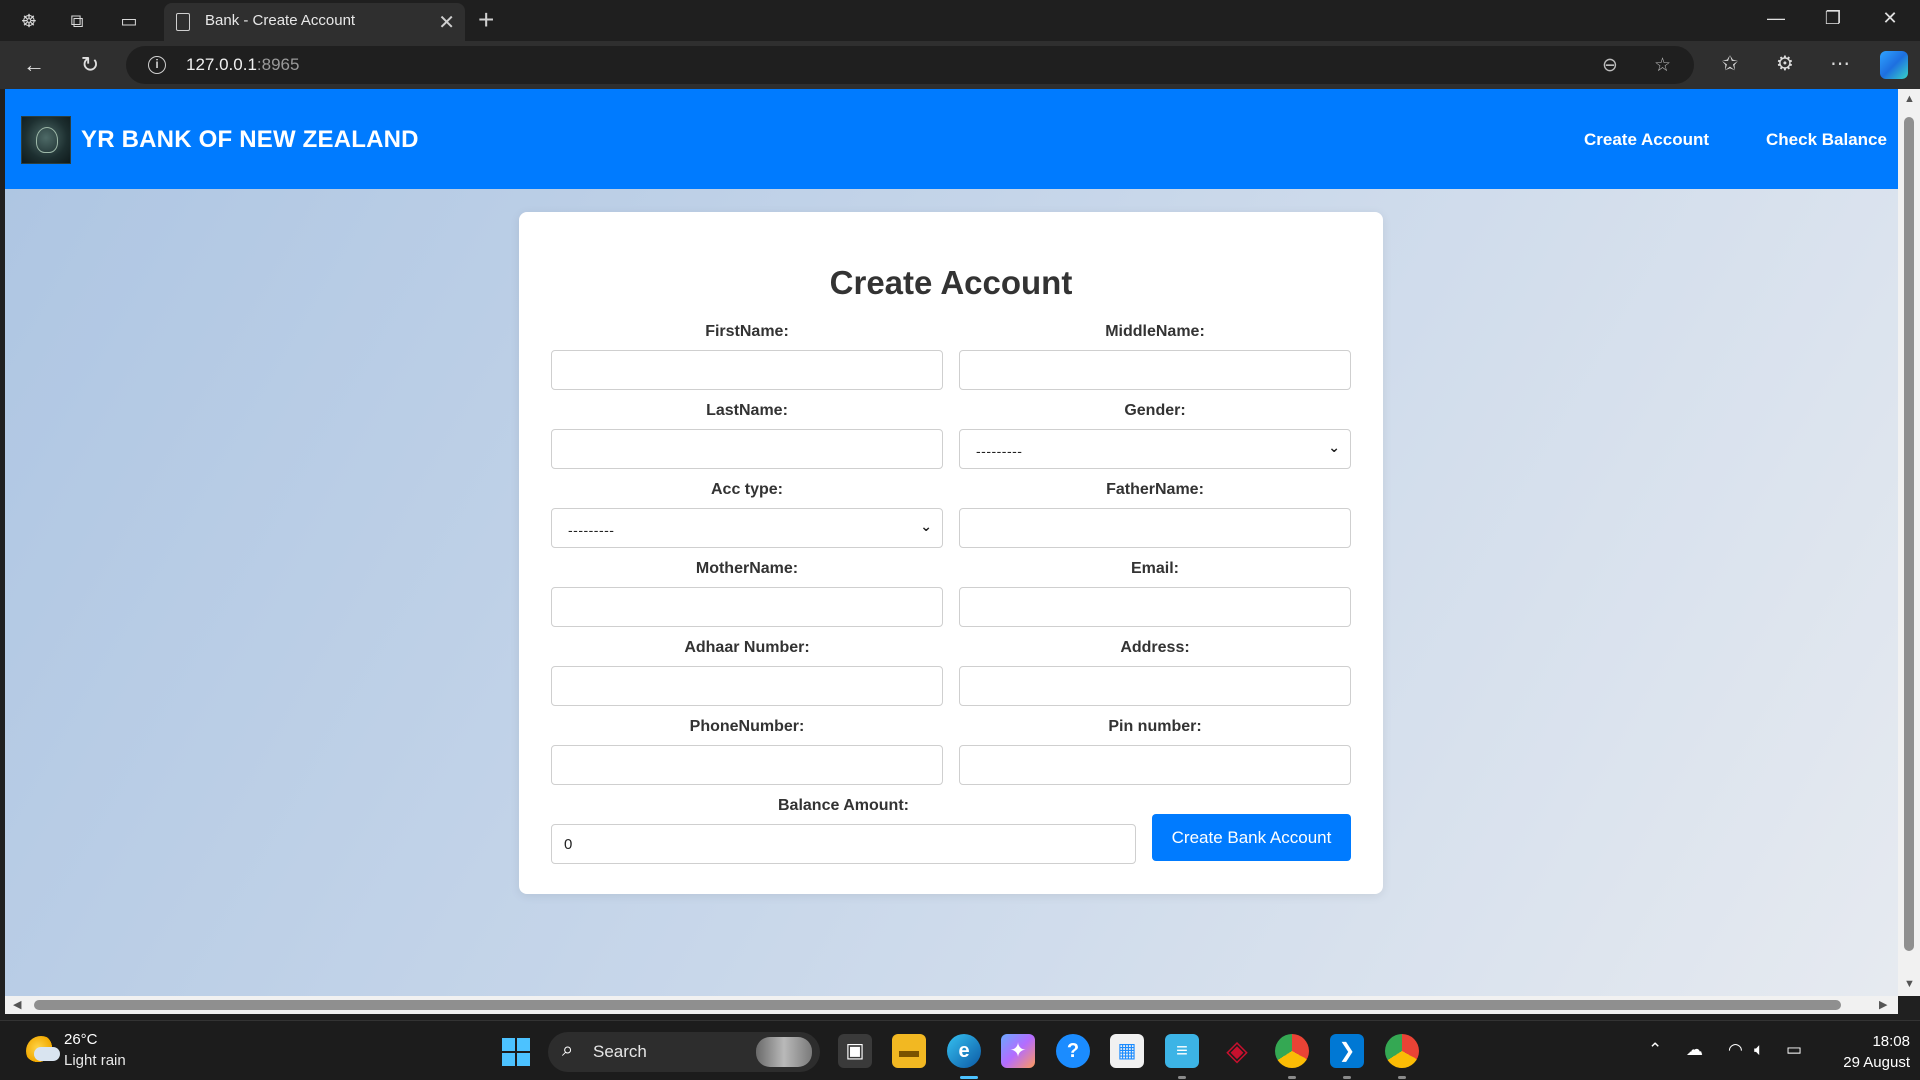 The height and width of the screenshot is (1080, 1920). I want to click on address-input, so click(1155, 686).